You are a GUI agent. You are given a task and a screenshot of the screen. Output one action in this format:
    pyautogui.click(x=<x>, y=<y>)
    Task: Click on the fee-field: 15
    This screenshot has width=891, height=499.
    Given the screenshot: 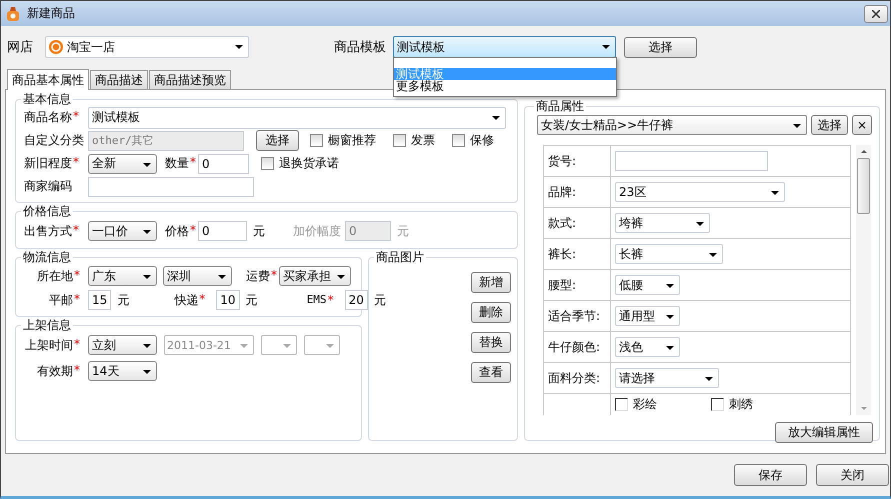 What is the action you would take?
    pyautogui.click(x=100, y=300)
    